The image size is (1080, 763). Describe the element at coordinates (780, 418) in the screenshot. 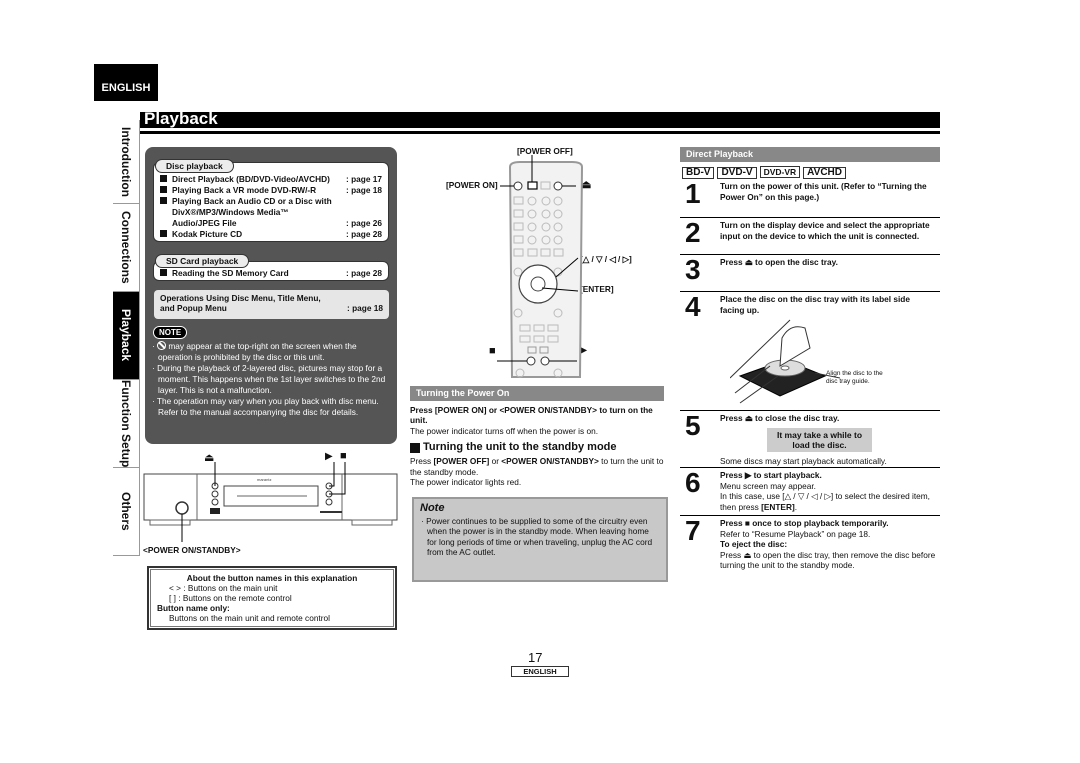

I see `step-text: Press ⏏ to close the disc tray.` at that location.